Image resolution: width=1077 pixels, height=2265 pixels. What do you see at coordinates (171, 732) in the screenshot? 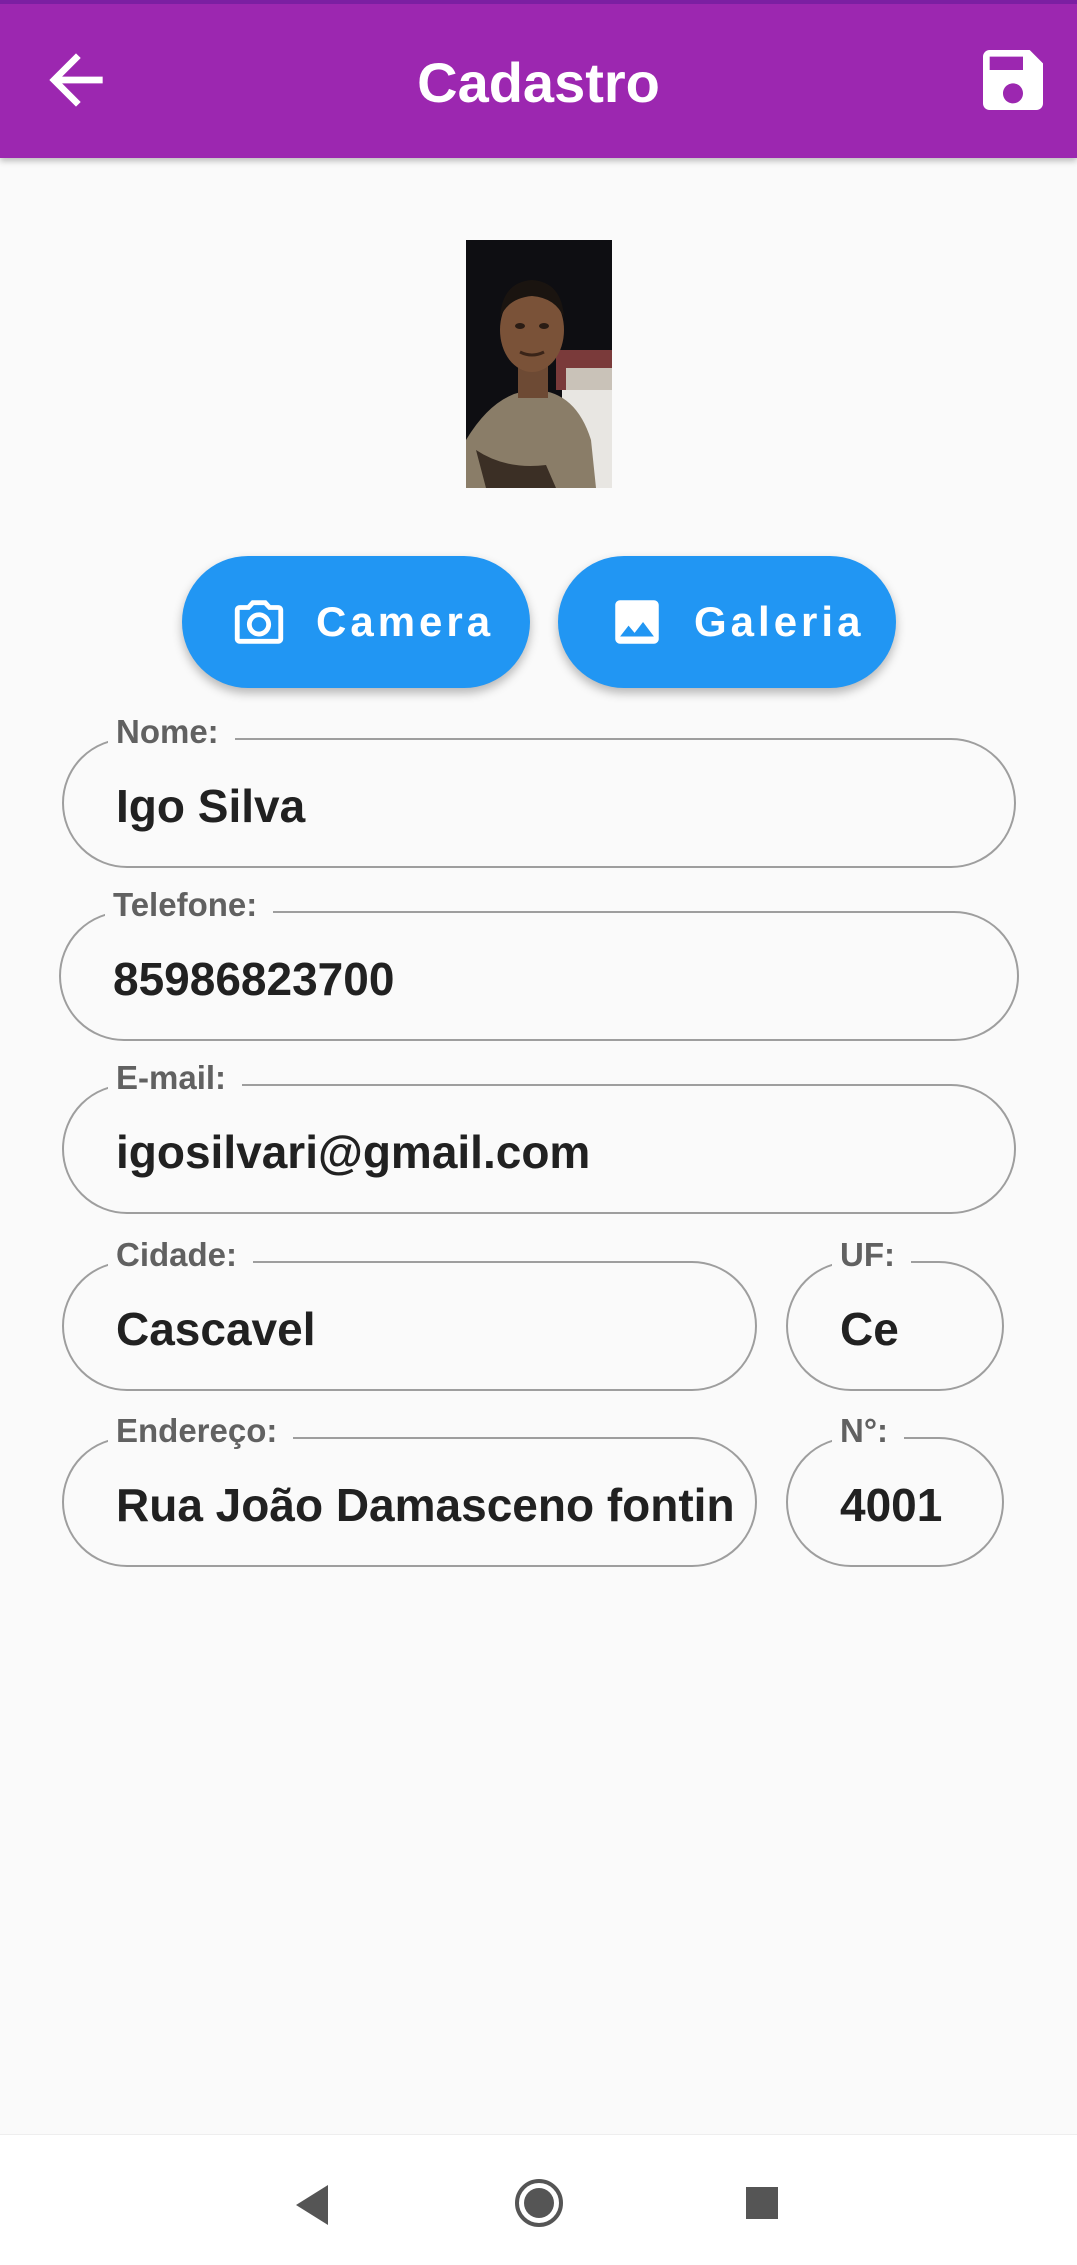
I see `nome-label: Nome:` at bounding box center [171, 732].